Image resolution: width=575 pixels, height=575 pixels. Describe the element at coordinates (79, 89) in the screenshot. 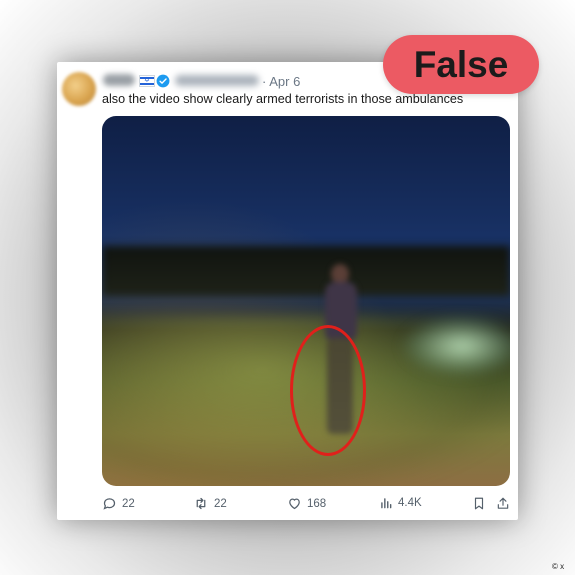

I see `avatar` at that location.